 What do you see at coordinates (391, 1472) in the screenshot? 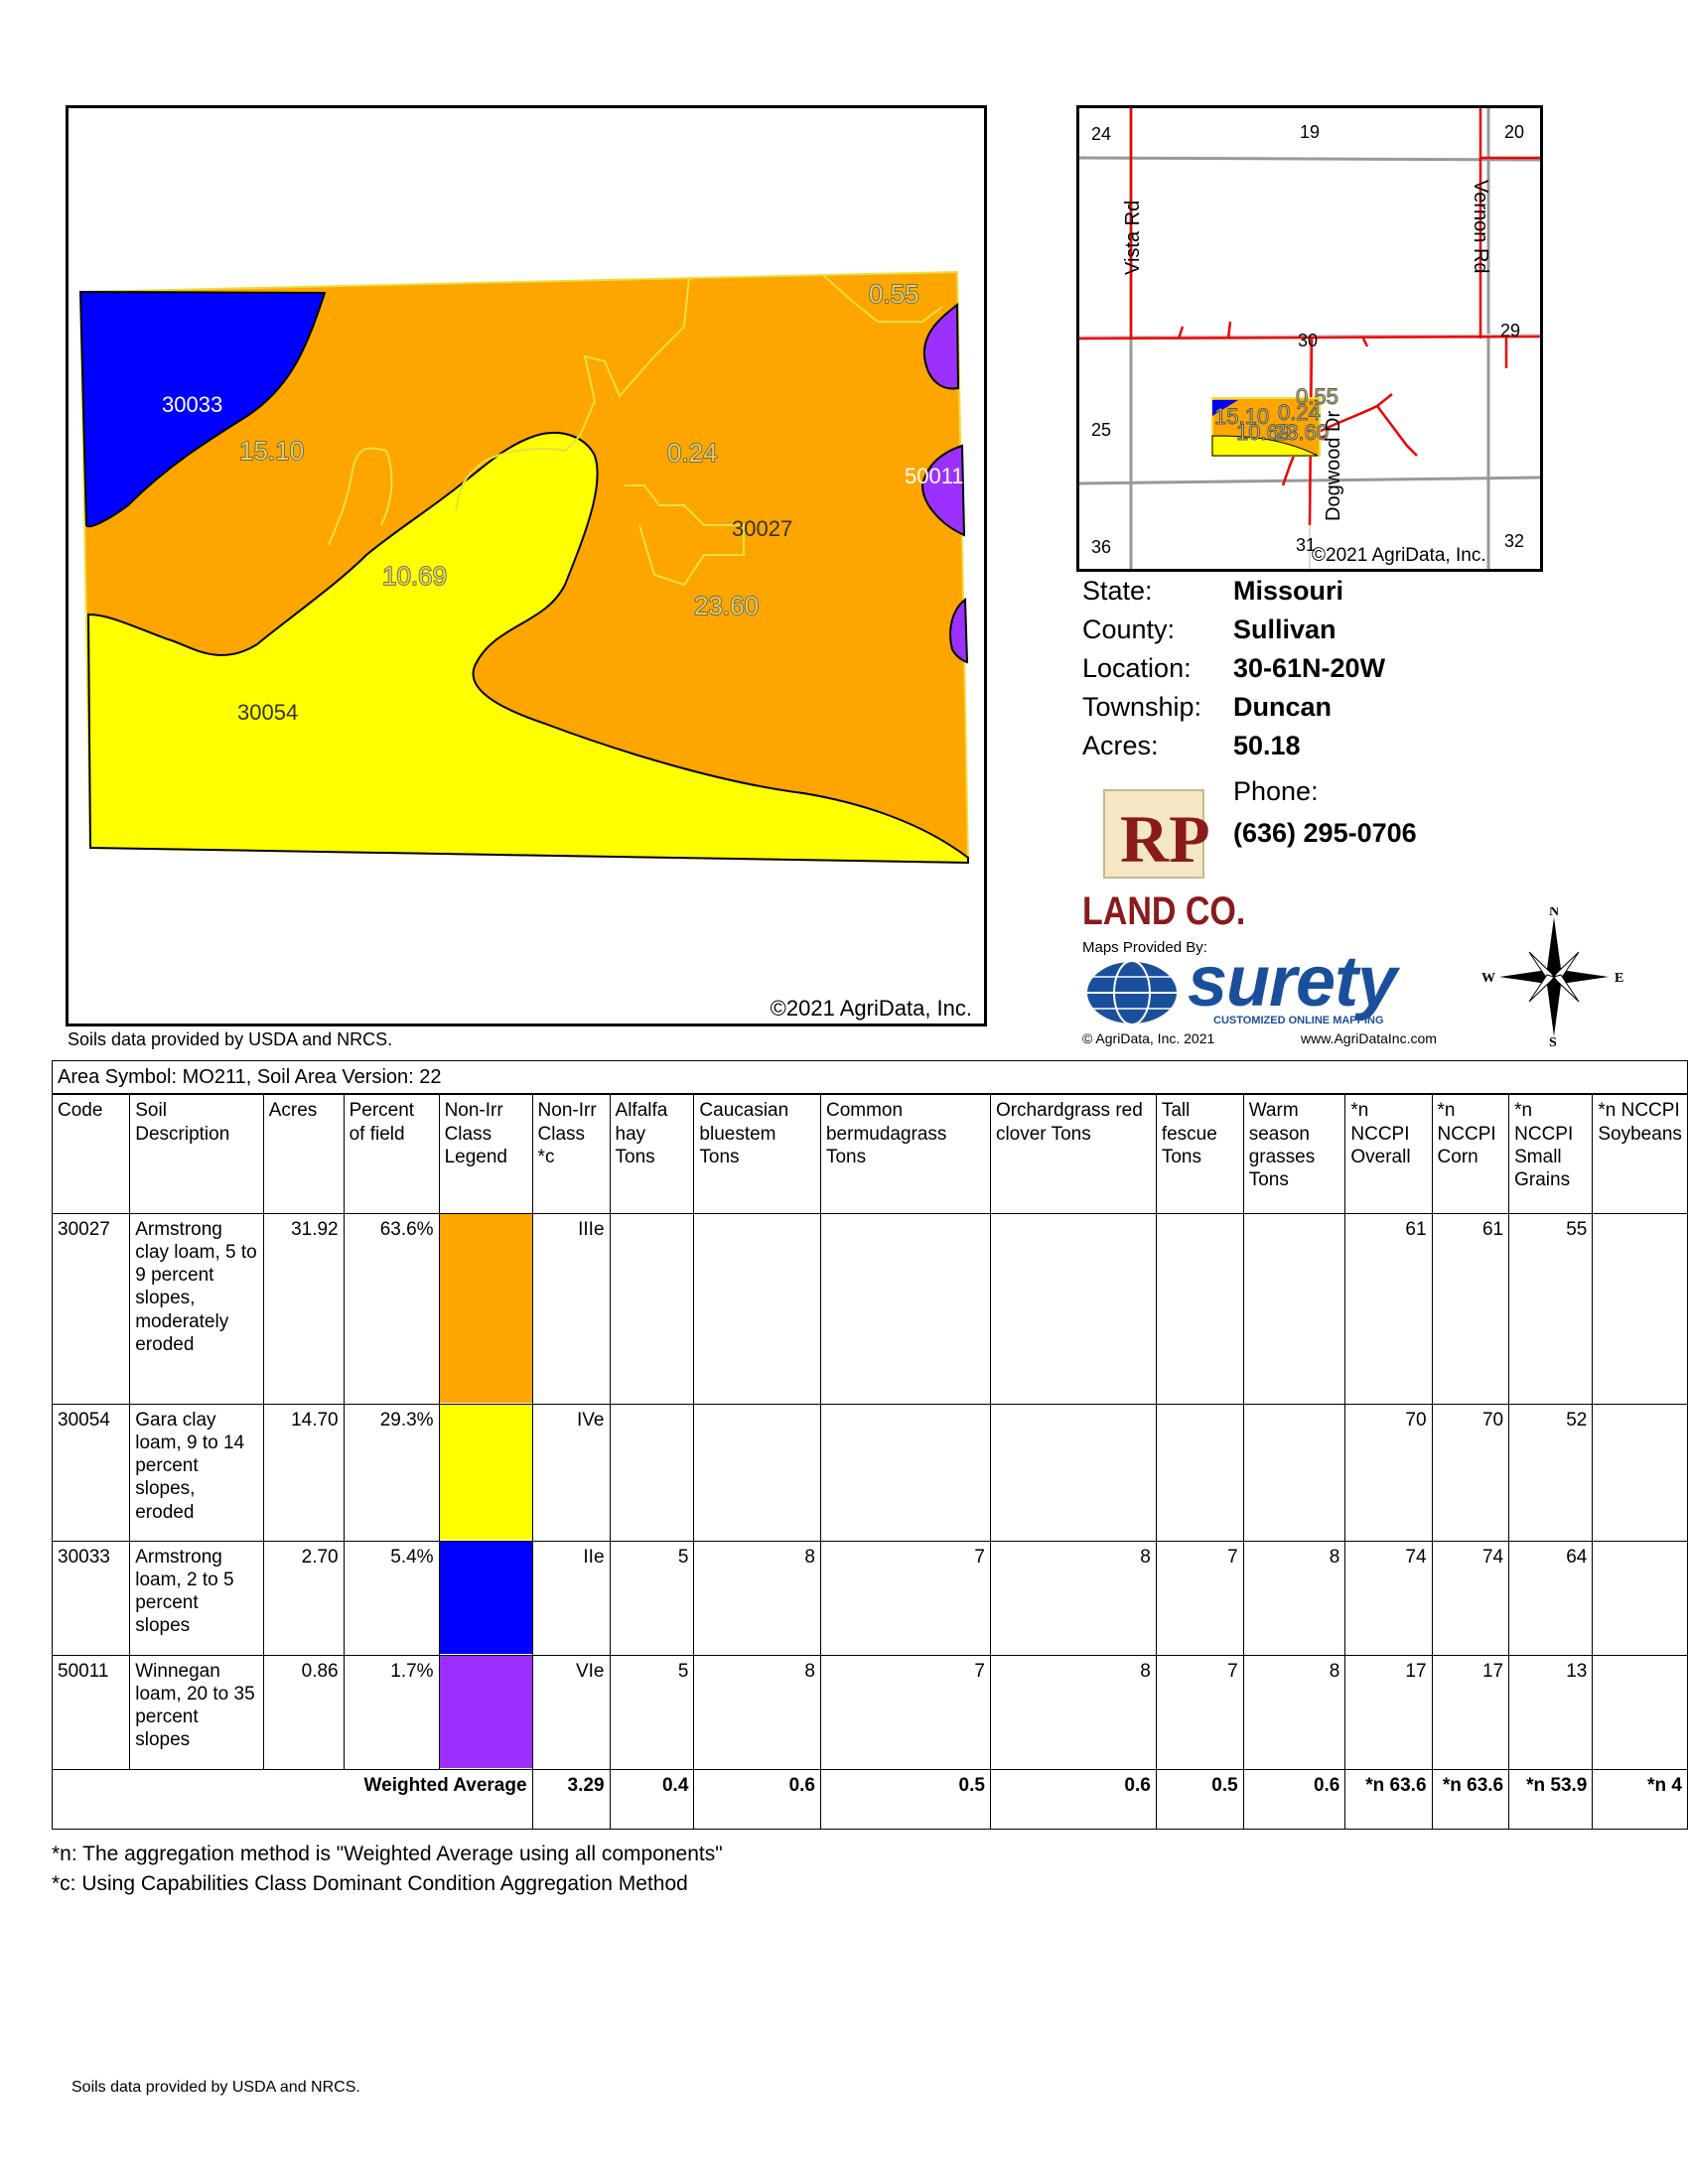
I see `cell-pct: 29.3%` at bounding box center [391, 1472].